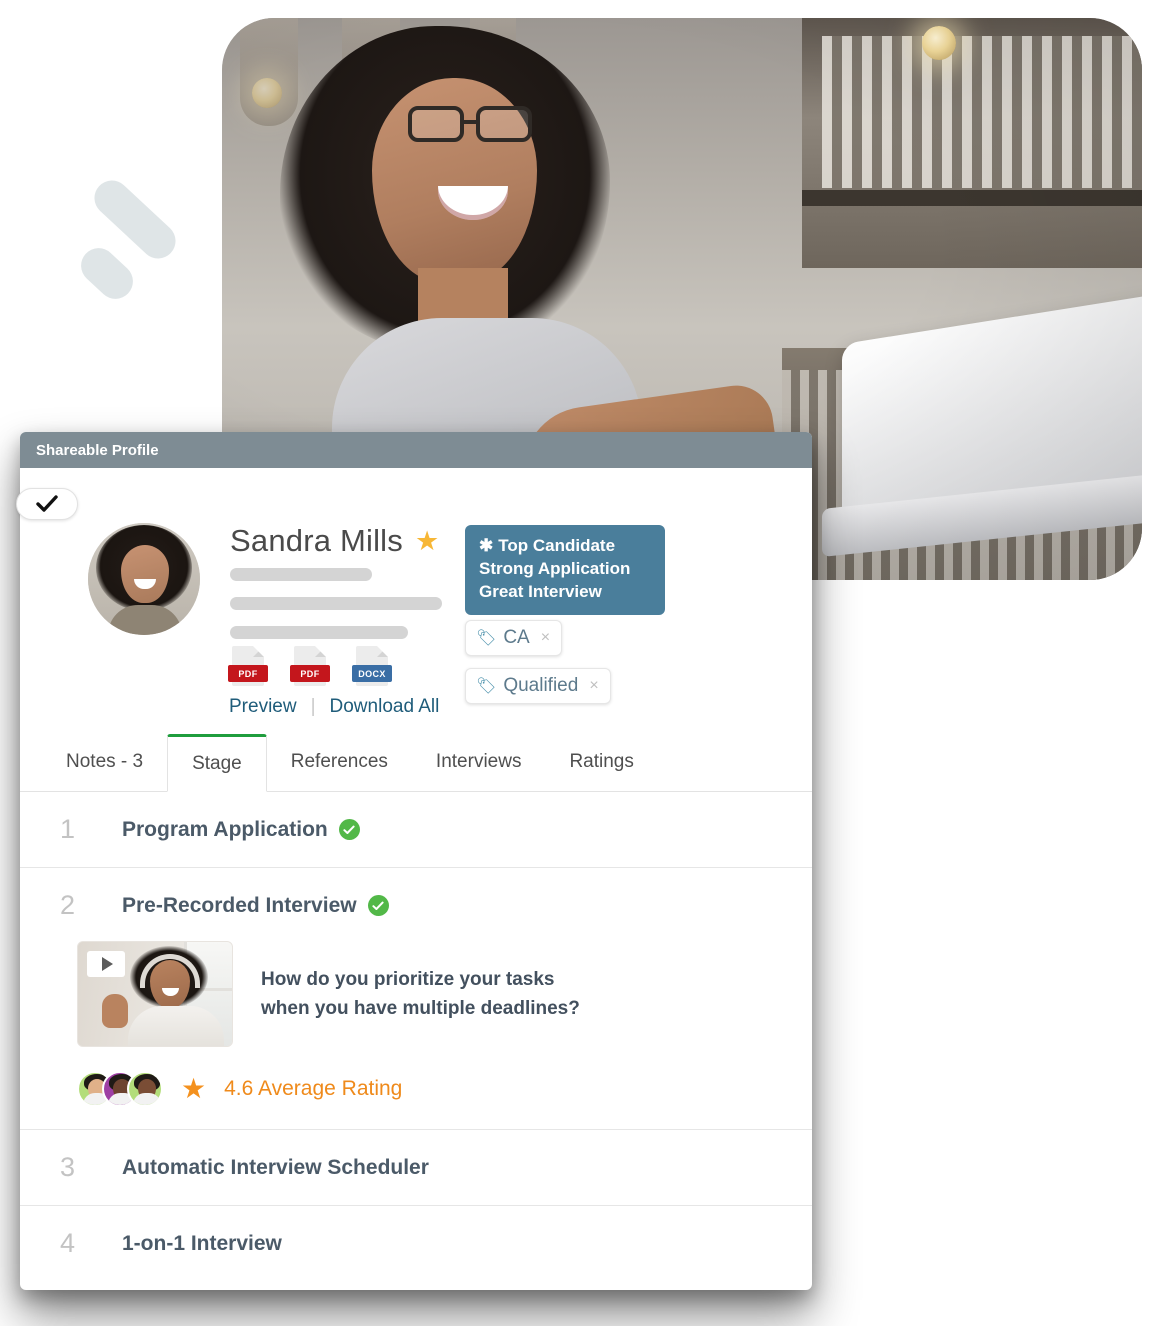  What do you see at coordinates (194, 1088) in the screenshot?
I see `rating-star-icon: ★` at bounding box center [194, 1088].